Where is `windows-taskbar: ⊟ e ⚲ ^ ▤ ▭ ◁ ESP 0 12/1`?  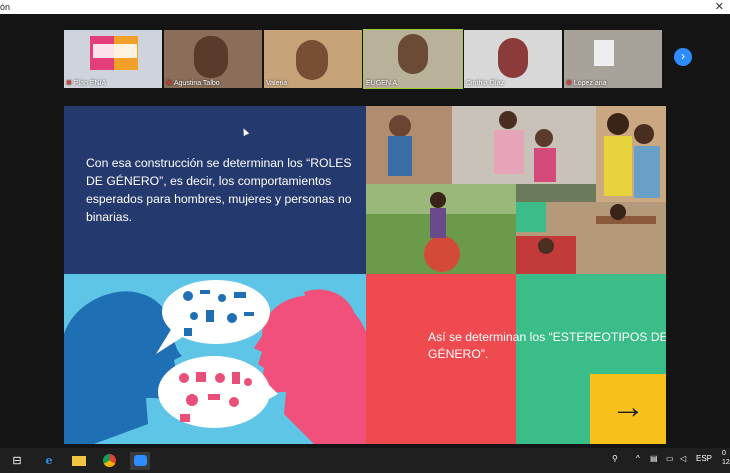
windows-taskbar: ⊟ e ⚲ ^ ▤ ▭ ◁ ESP 0 12/1 is located at coordinates (365, 460).